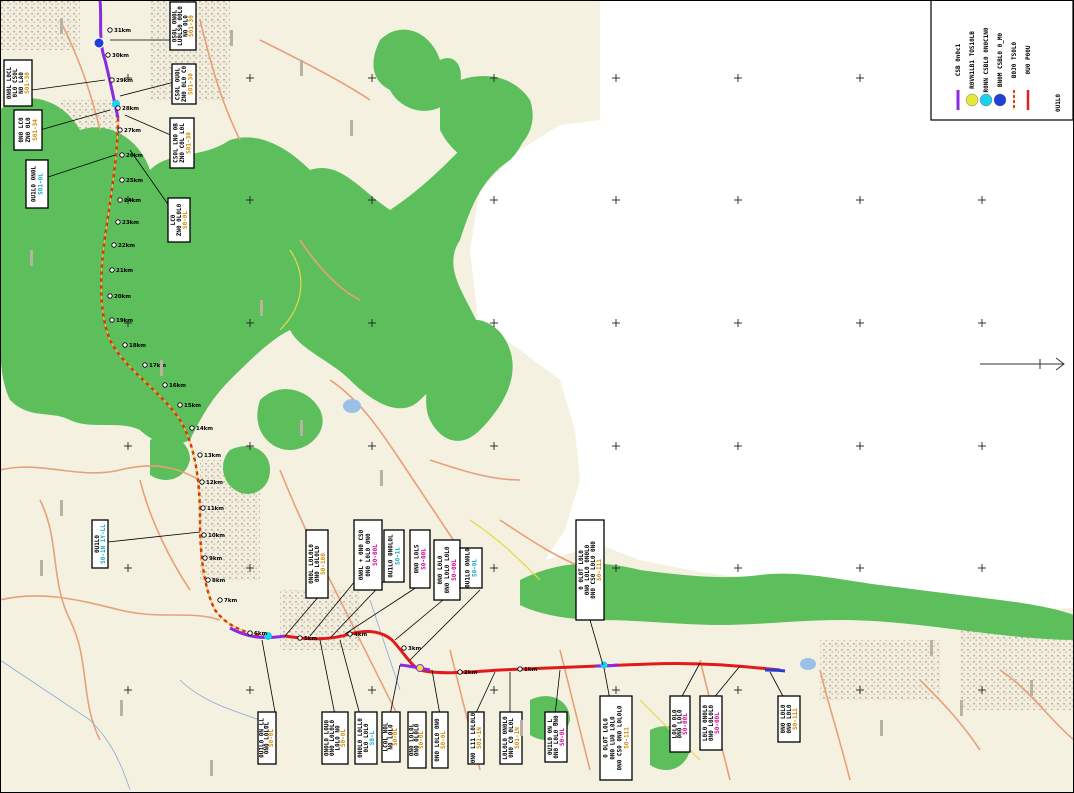 This screenshot has width=1074, height=793. I want to click on callout-line: 0U1L0 0N0L0, so click(468, 568).